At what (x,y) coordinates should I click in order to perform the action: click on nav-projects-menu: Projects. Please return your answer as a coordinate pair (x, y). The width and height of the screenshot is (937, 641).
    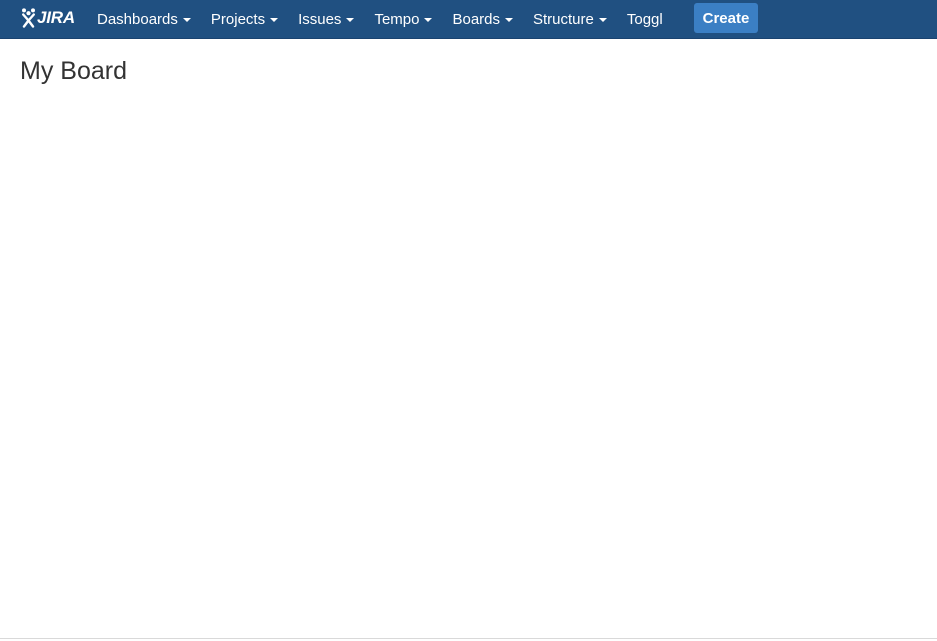
    Looking at the image, I should click on (244, 19).